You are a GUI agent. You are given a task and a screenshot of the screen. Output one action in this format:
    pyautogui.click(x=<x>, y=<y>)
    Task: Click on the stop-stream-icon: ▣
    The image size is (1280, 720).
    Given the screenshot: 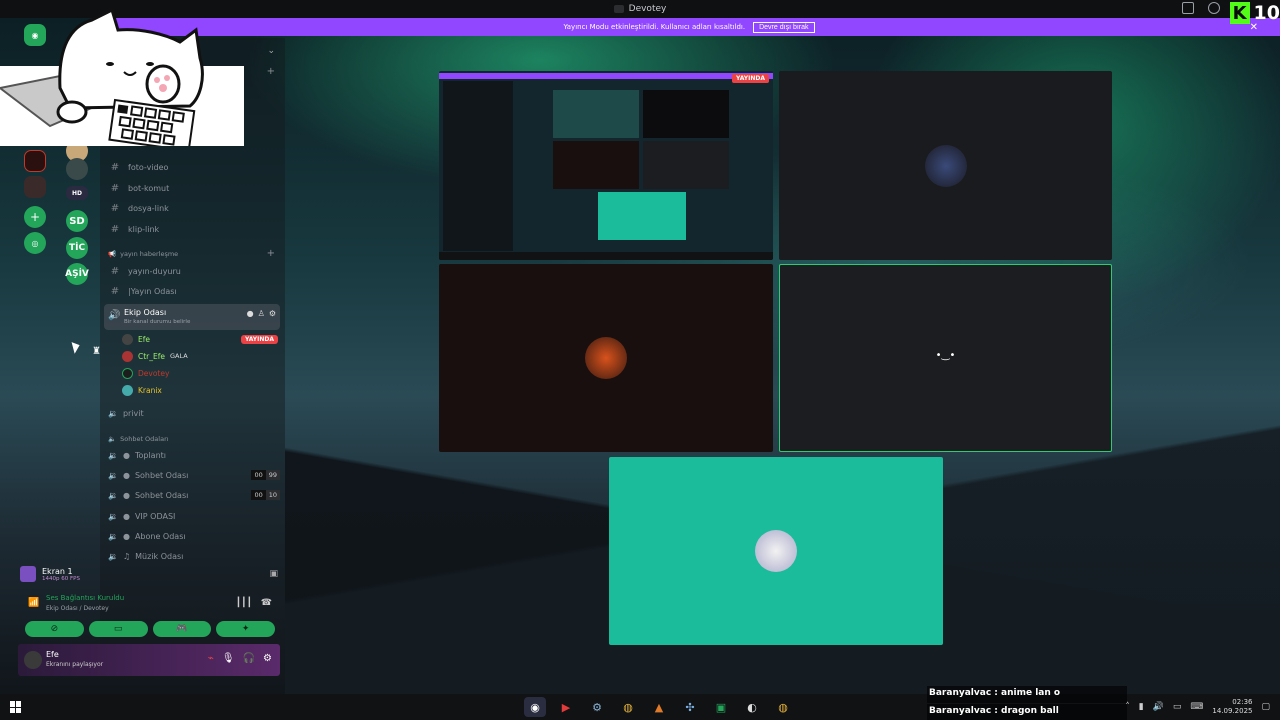 What is the action you would take?
    pyautogui.click(x=273, y=574)
    